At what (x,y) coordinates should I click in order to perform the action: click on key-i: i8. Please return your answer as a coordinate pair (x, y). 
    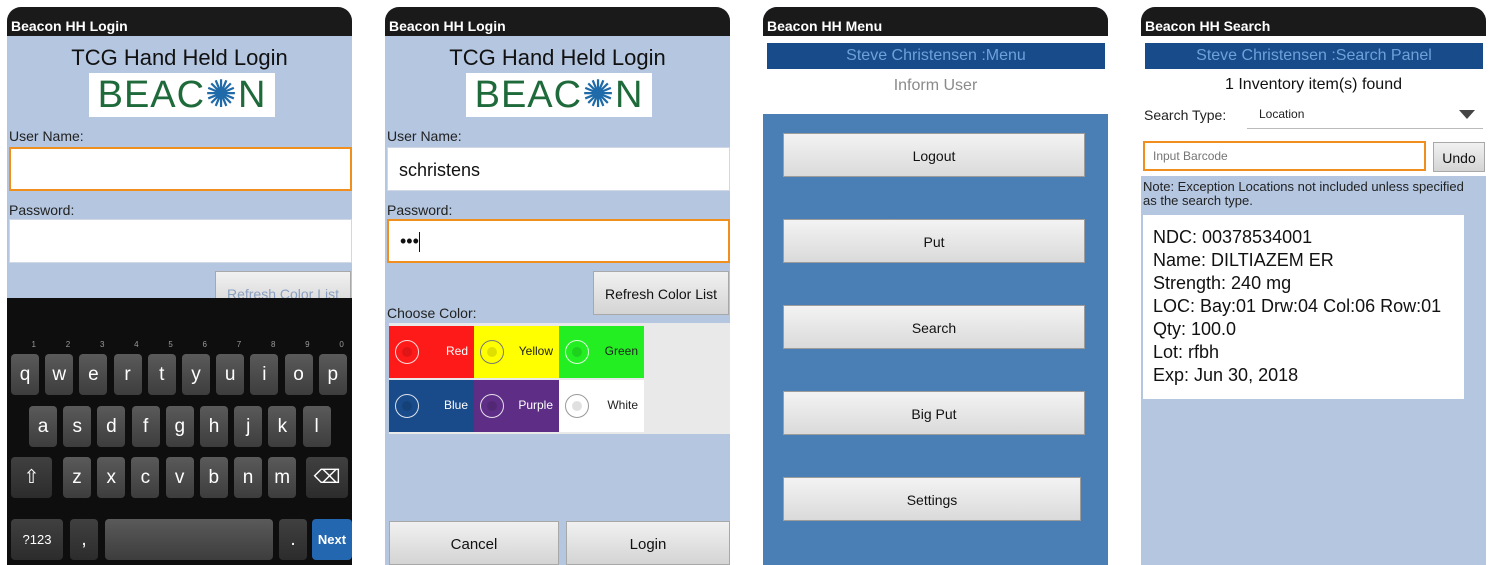
    Looking at the image, I should click on (264, 367).